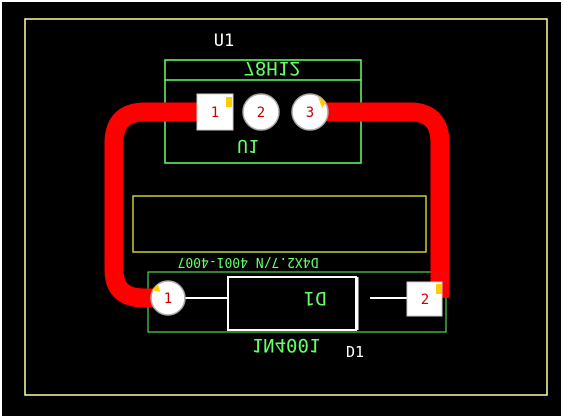 The height and width of the screenshot is (418, 563). What do you see at coordinates (315, 298) in the screenshot?
I see `d1-designator-mirrored: D1` at bounding box center [315, 298].